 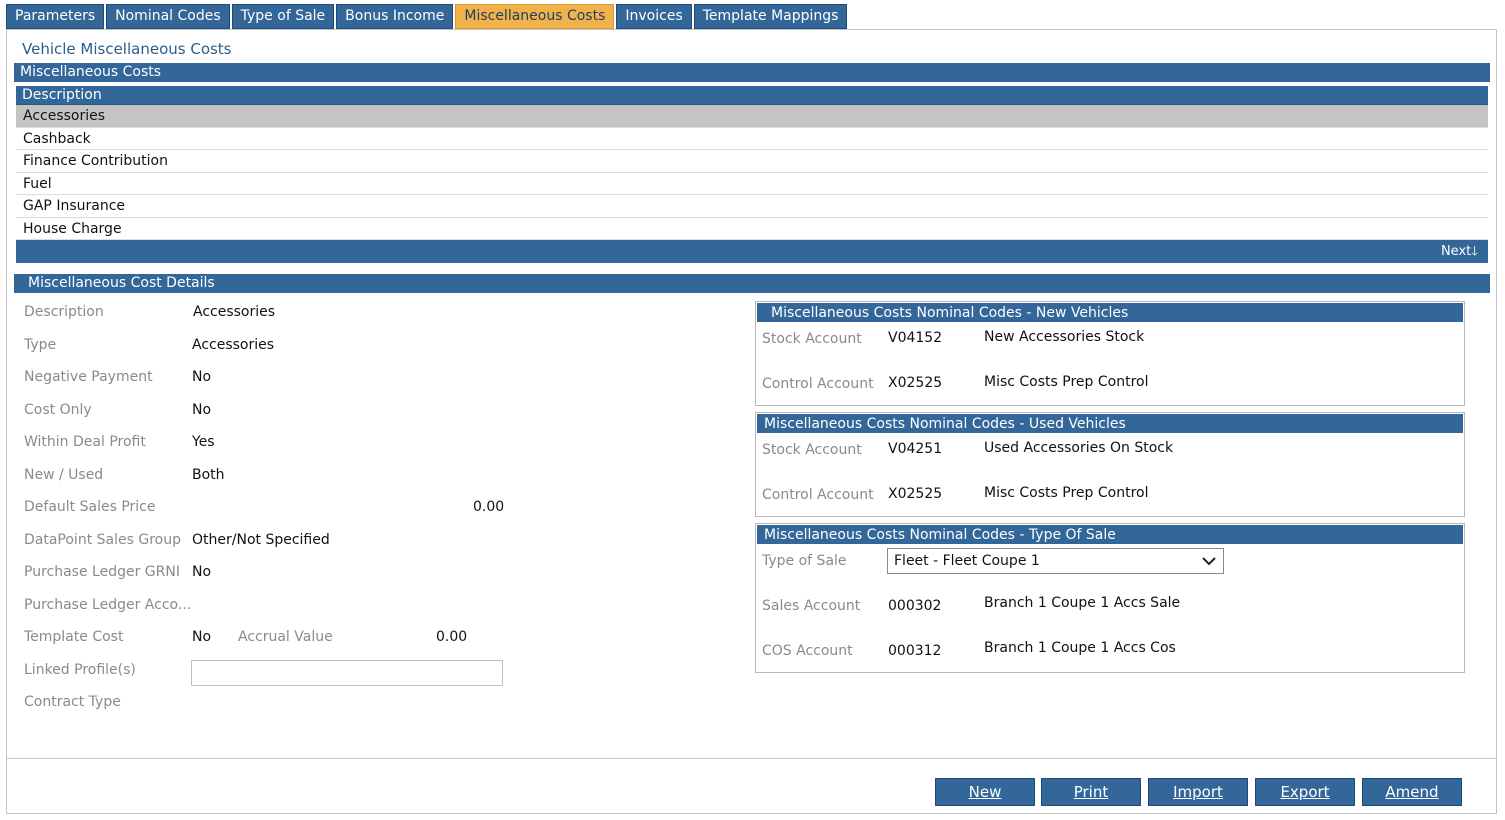 I want to click on list-item: House Charge, so click(x=752, y=228).